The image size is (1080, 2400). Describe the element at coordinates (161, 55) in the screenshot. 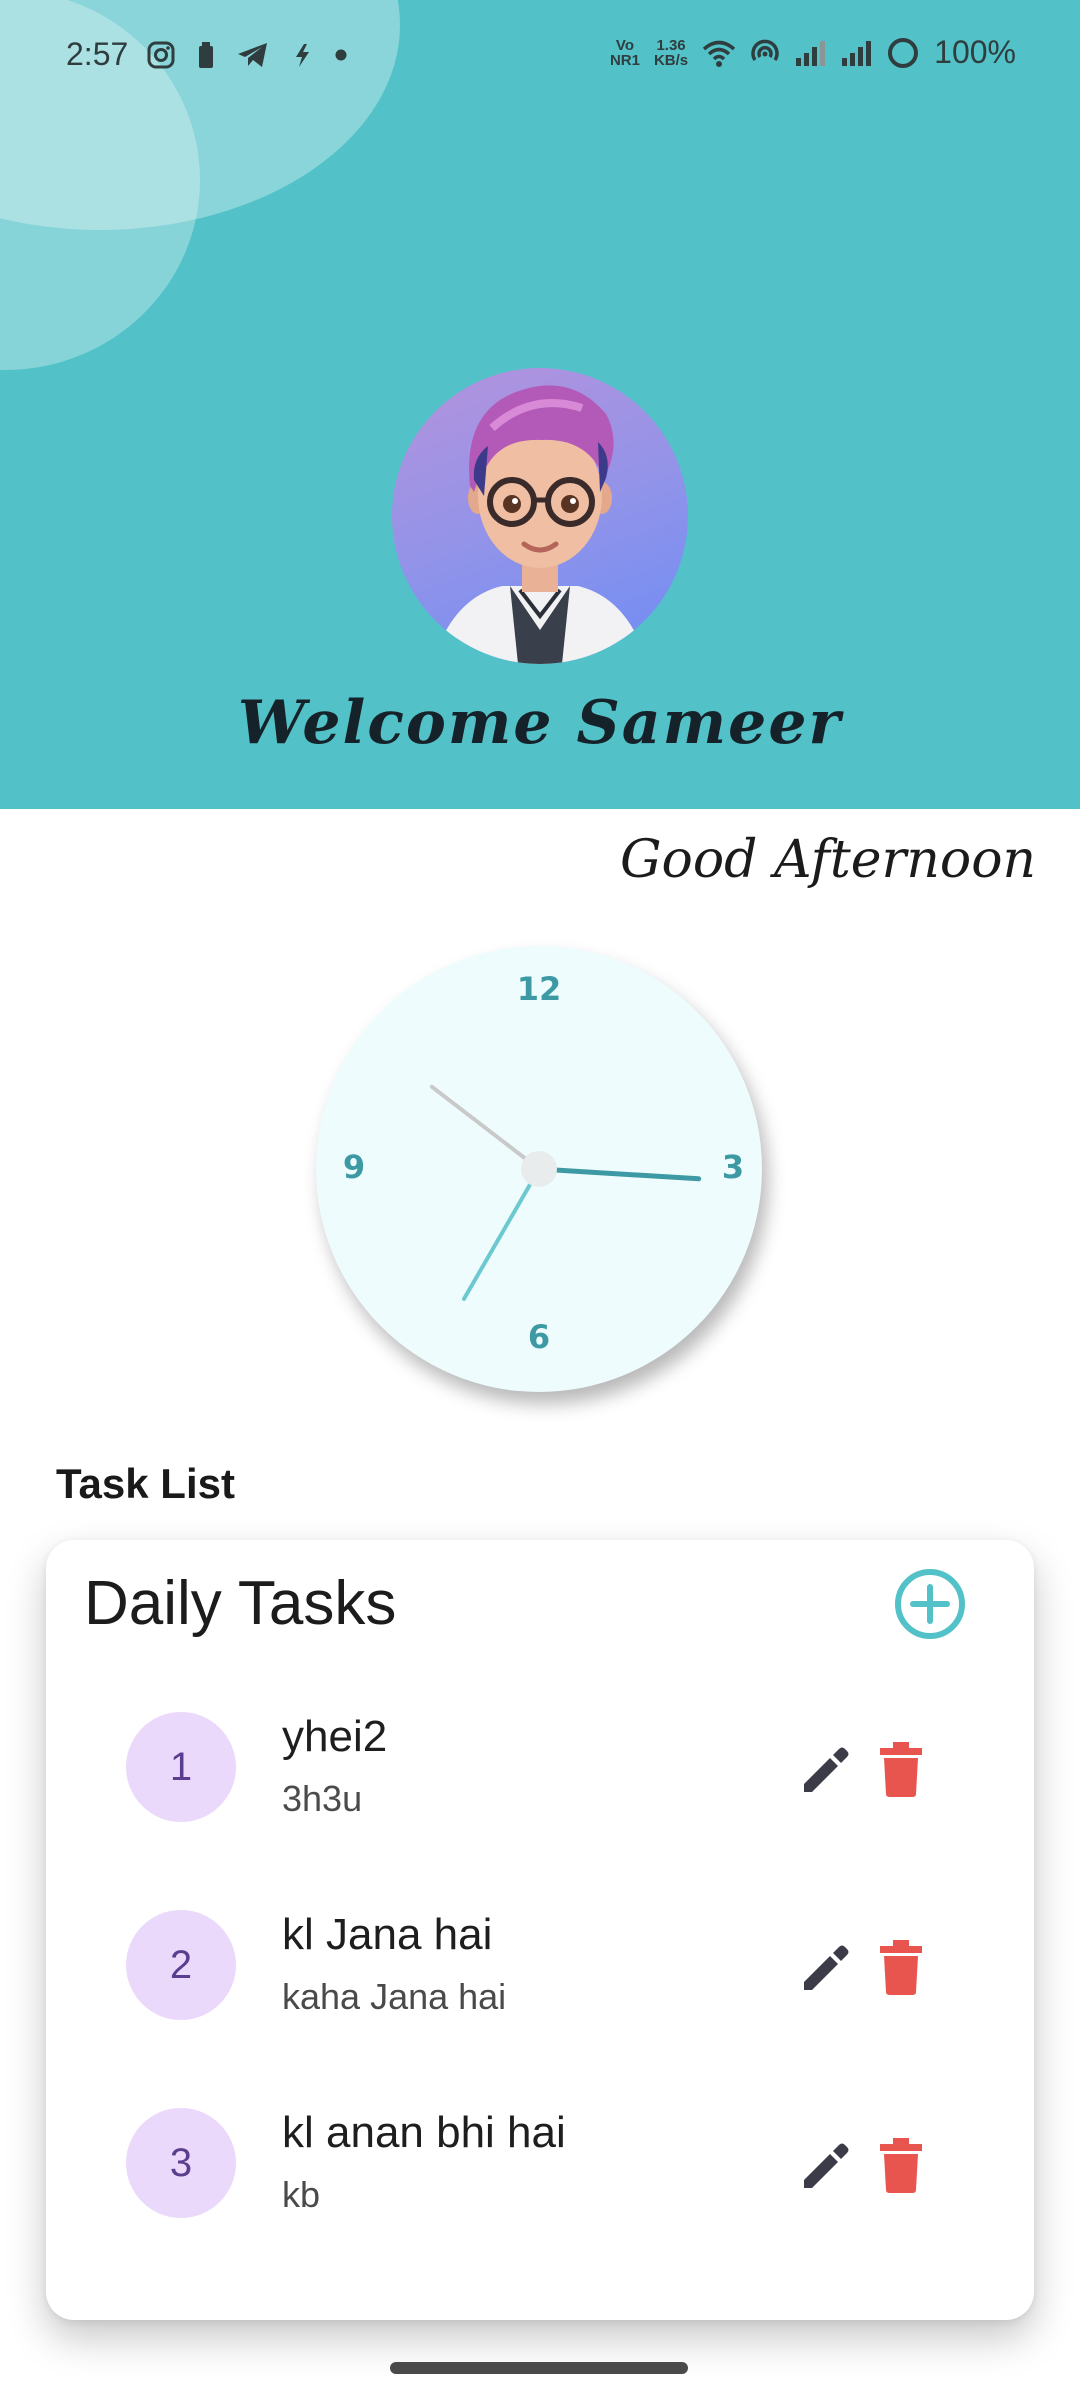

I see `instagram-icon` at that location.